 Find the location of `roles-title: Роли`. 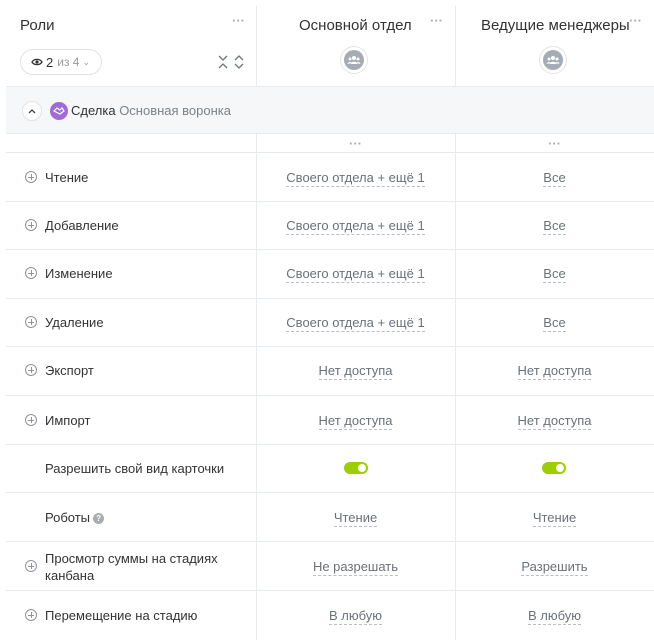

roles-title: Роли is located at coordinates (37, 25).